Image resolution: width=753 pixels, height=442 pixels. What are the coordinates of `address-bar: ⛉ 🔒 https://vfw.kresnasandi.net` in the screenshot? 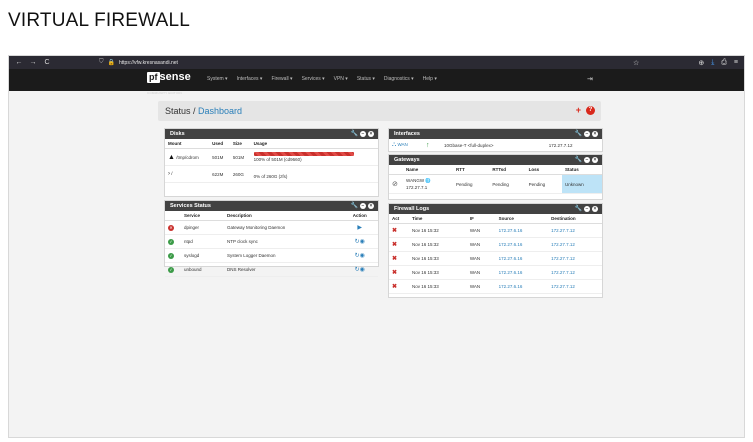 It's located at (138, 62).